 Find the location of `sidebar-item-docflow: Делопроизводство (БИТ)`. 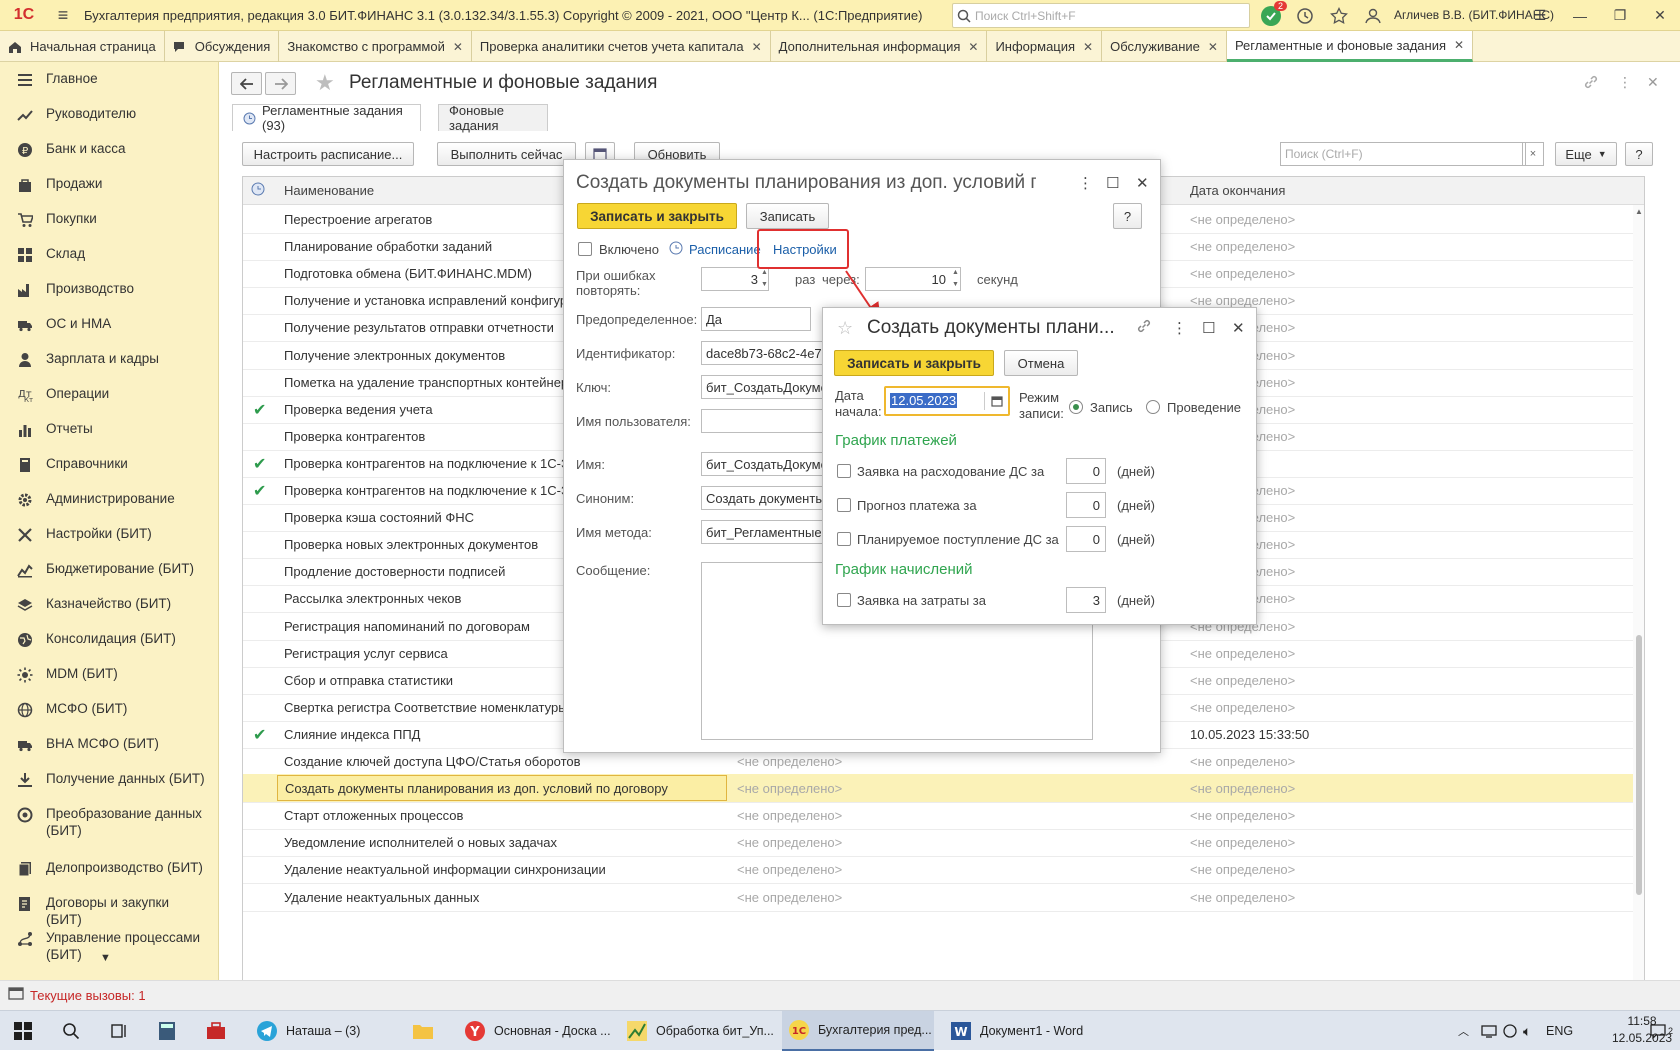

sidebar-item-docflow: Делопроизводство (БИТ) is located at coordinates (109, 868).